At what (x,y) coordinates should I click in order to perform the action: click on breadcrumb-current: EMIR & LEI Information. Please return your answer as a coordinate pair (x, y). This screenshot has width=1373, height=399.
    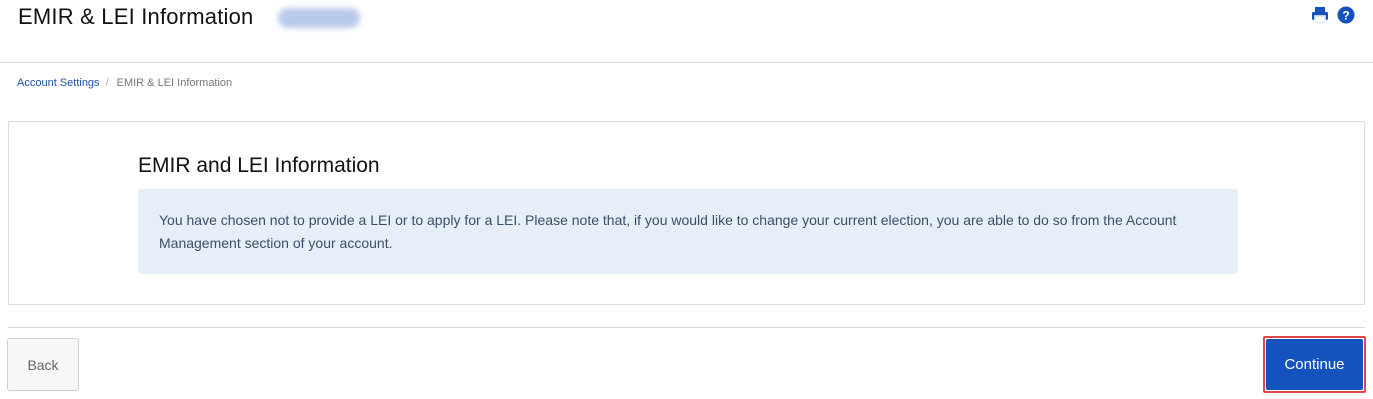
    Looking at the image, I should click on (174, 83).